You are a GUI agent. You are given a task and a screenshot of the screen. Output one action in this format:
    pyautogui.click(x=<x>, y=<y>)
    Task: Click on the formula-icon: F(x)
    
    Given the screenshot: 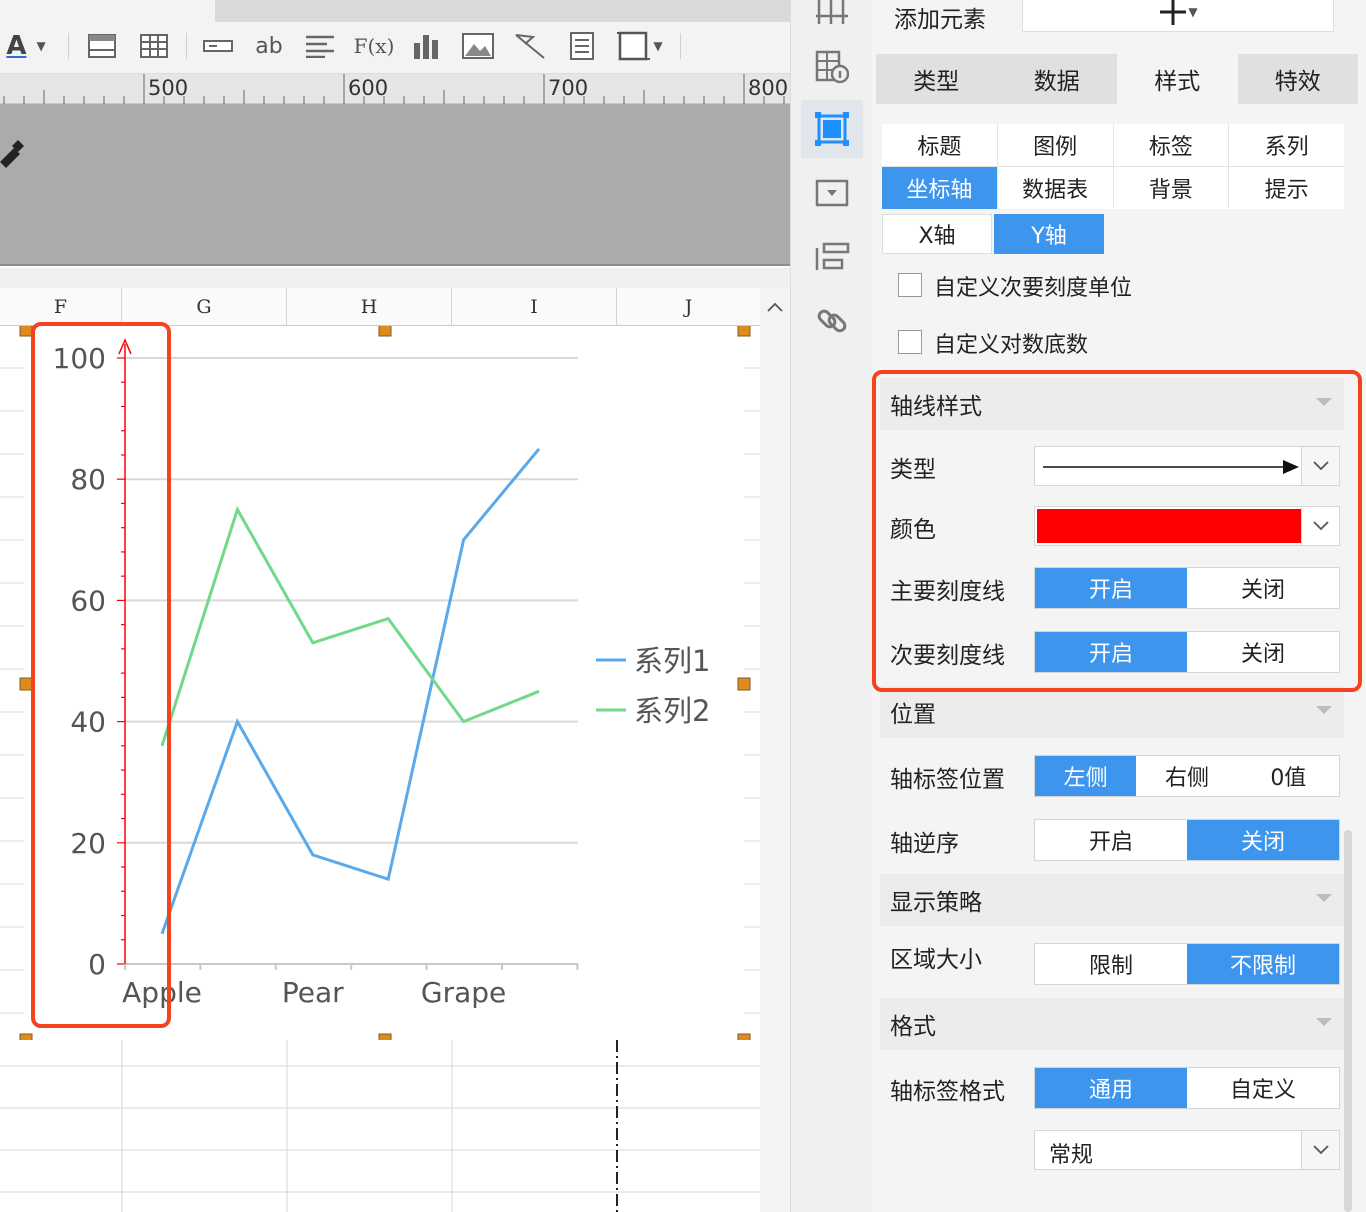 What is the action you would take?
    pyautogui.click(x=374, y=46)
    